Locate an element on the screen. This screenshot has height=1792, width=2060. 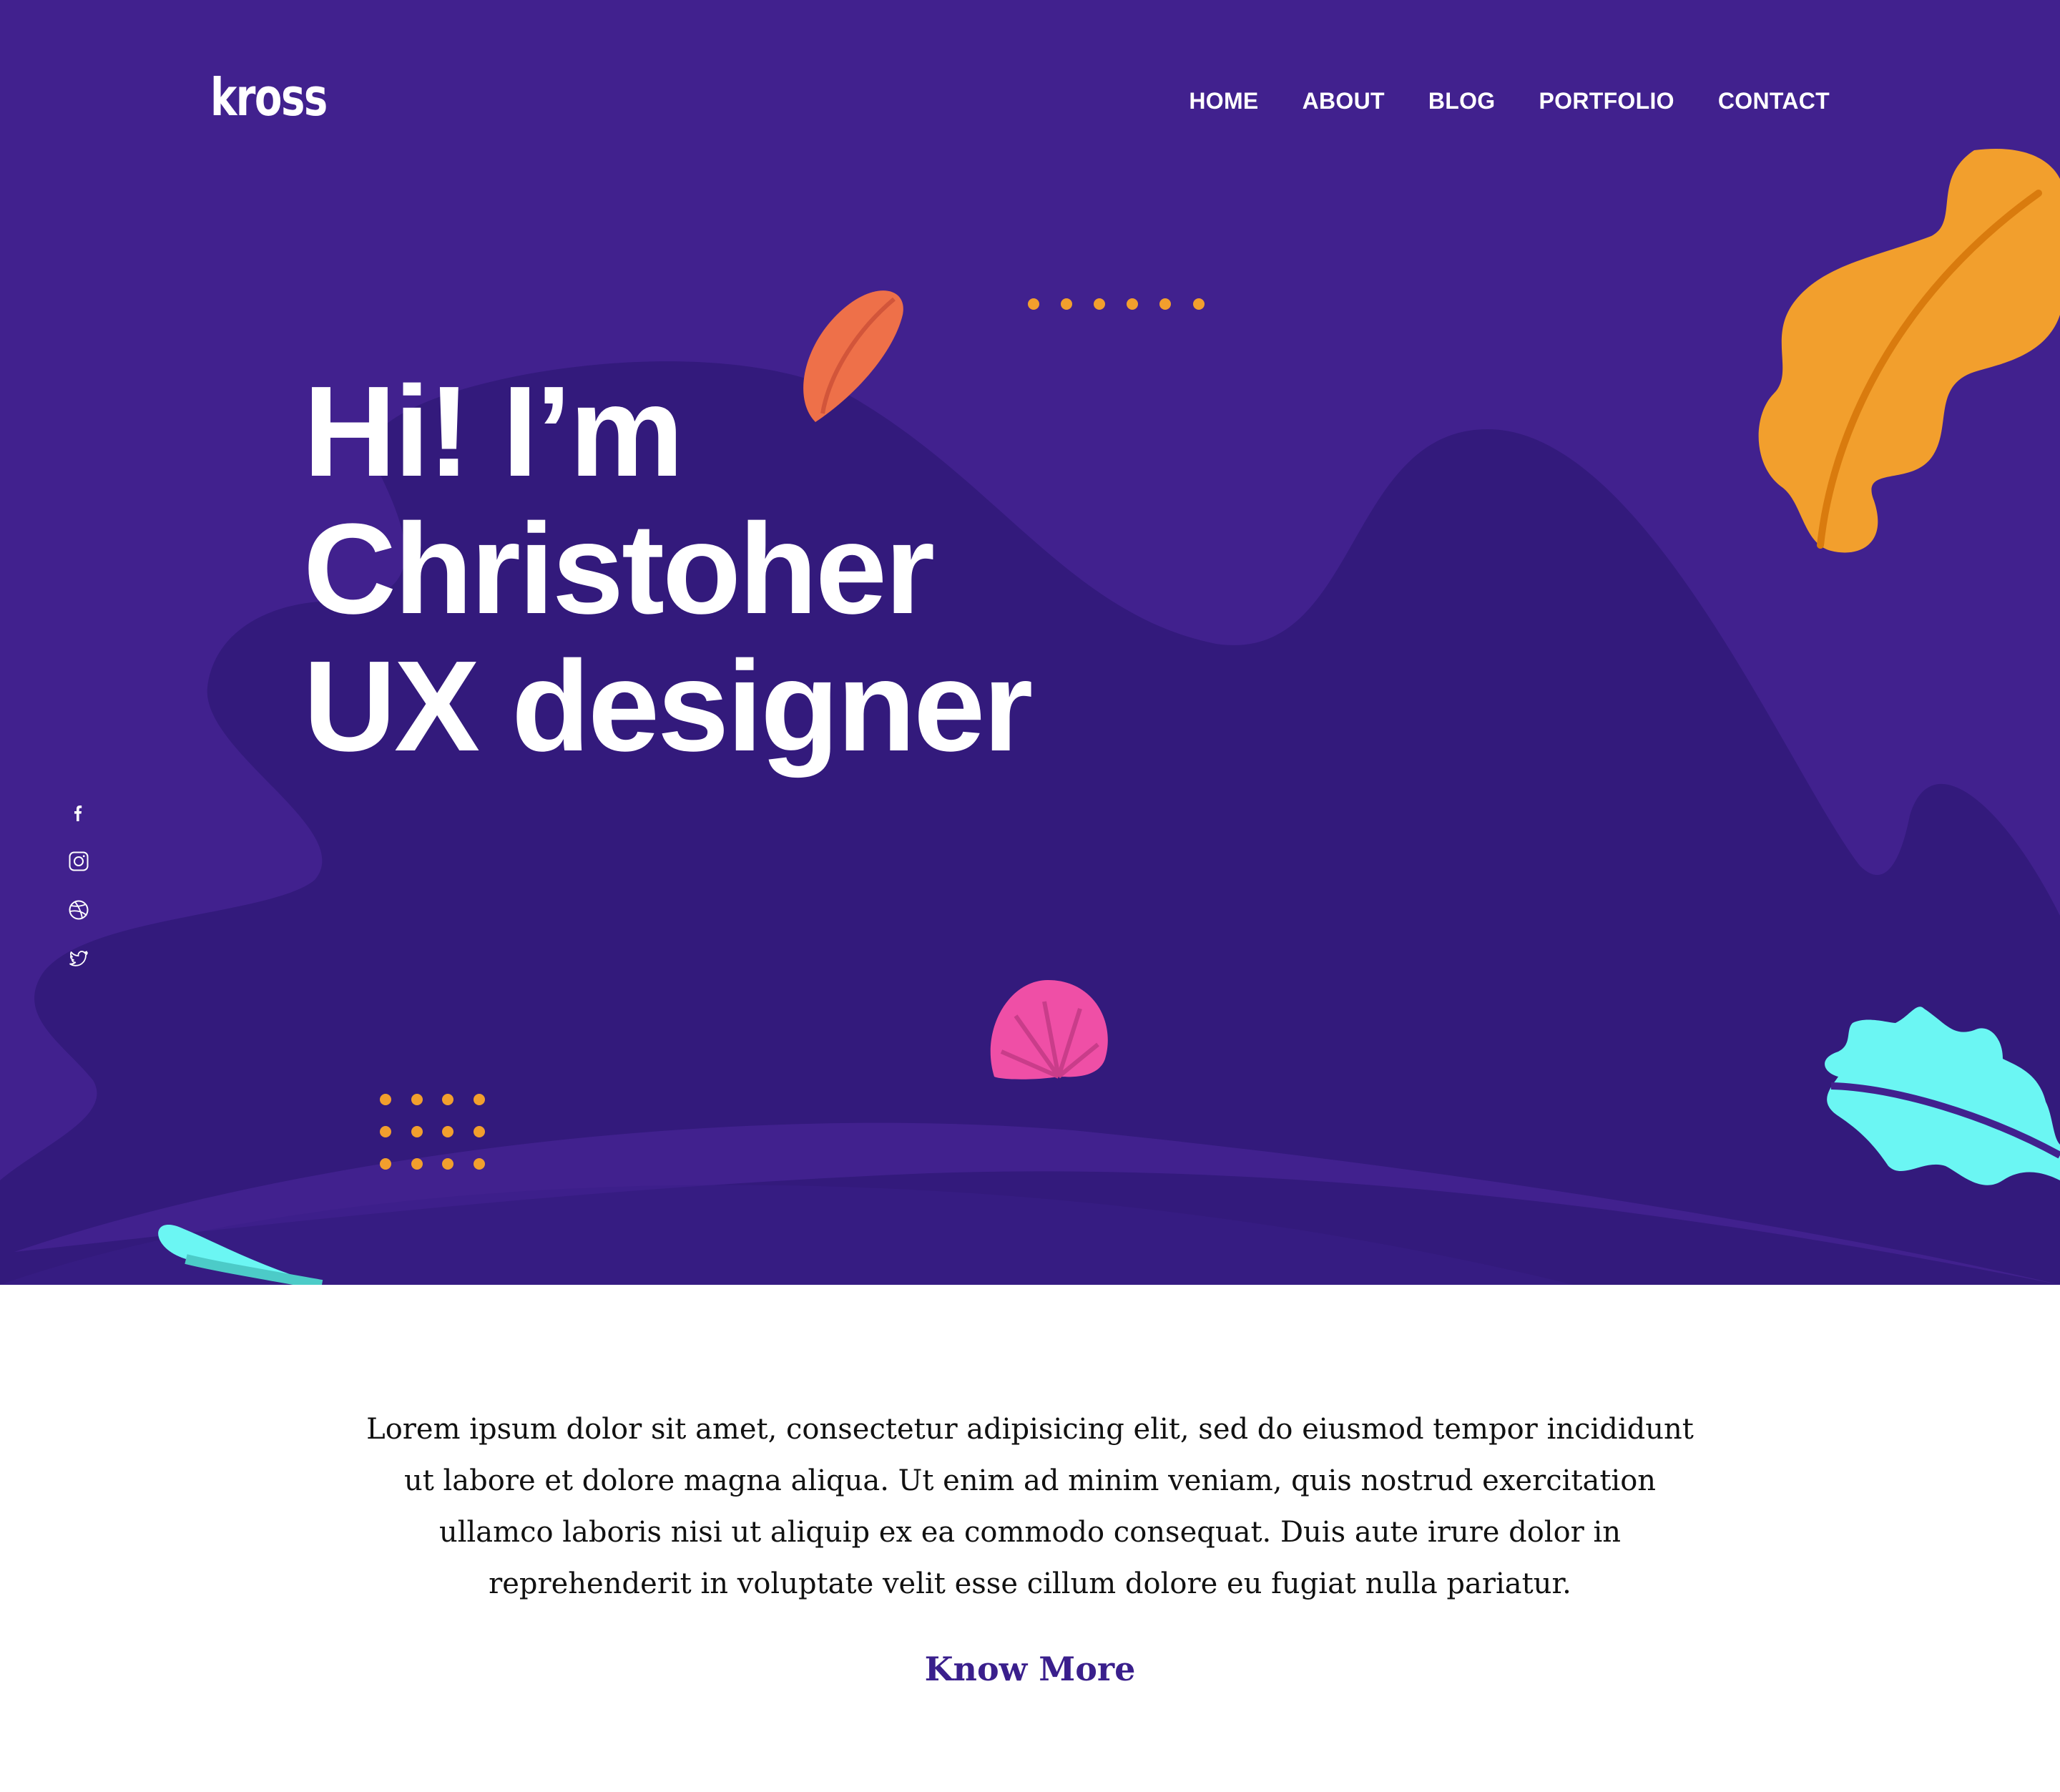
nav-home: HOME is located at coordinates (1223, 100).